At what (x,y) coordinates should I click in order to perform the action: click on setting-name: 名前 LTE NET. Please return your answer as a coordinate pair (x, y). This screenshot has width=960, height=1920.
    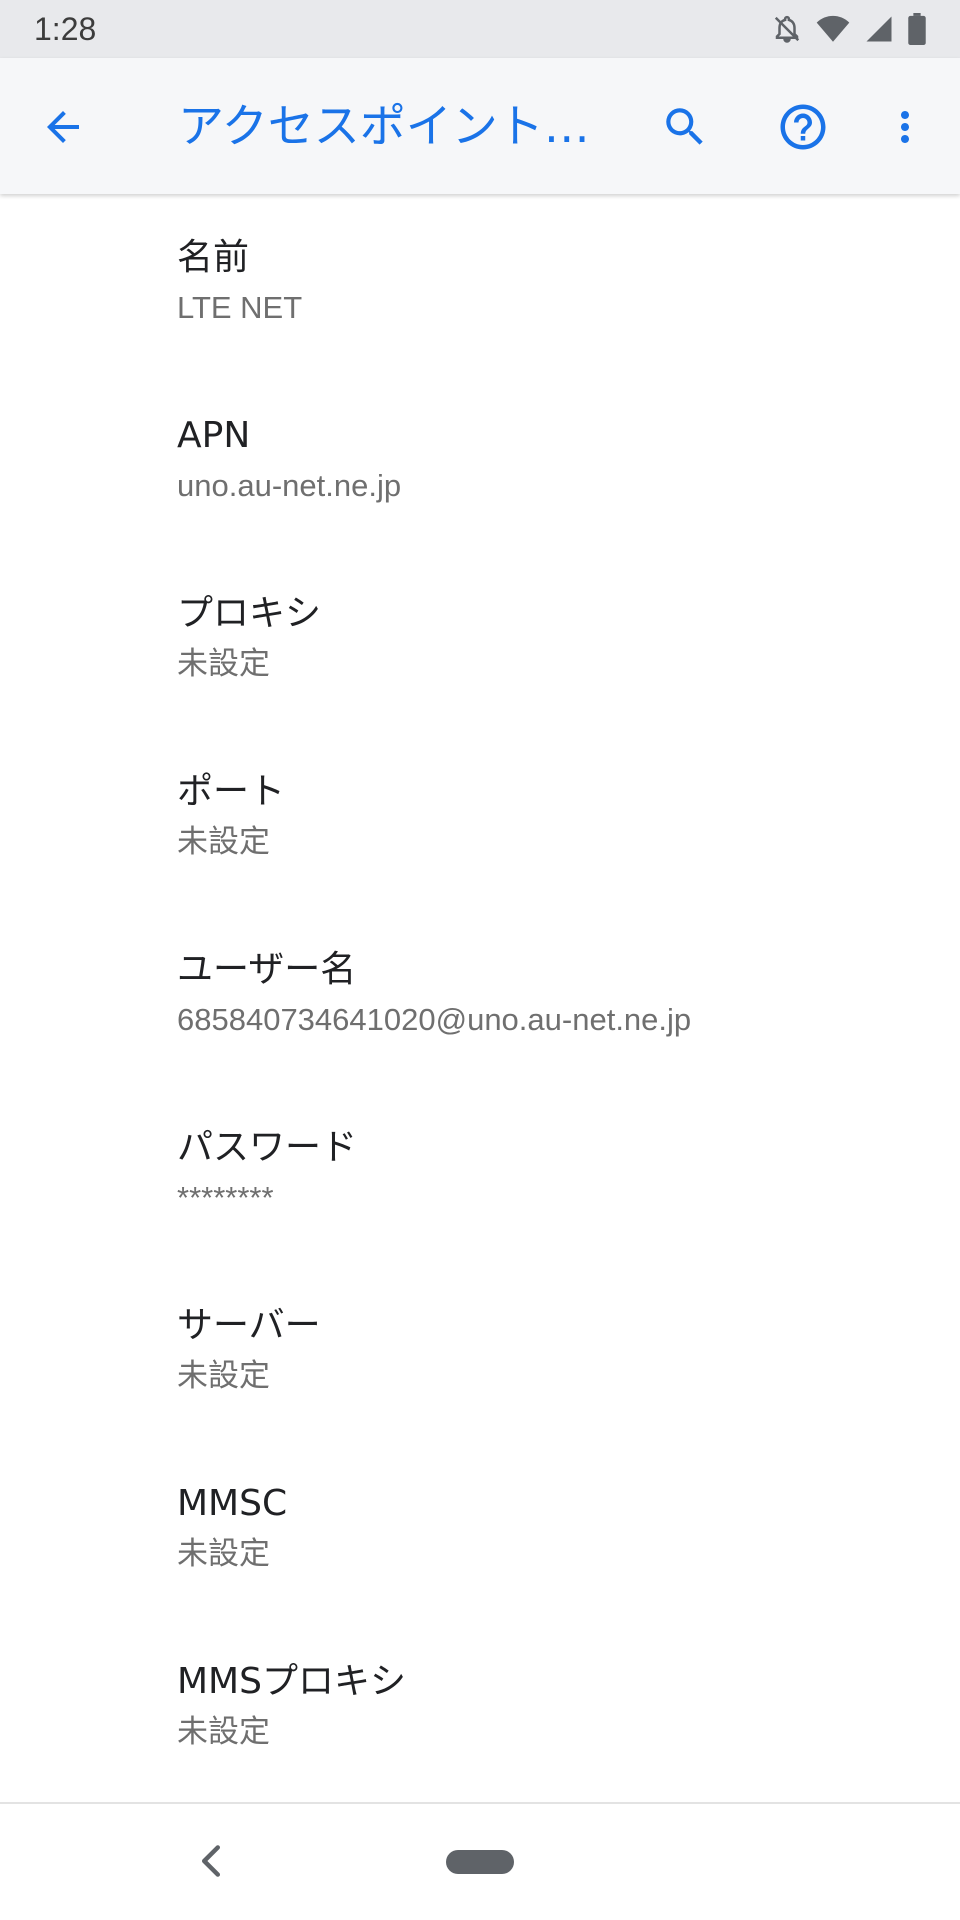
    Looking at the image, I should click on (480, 283).